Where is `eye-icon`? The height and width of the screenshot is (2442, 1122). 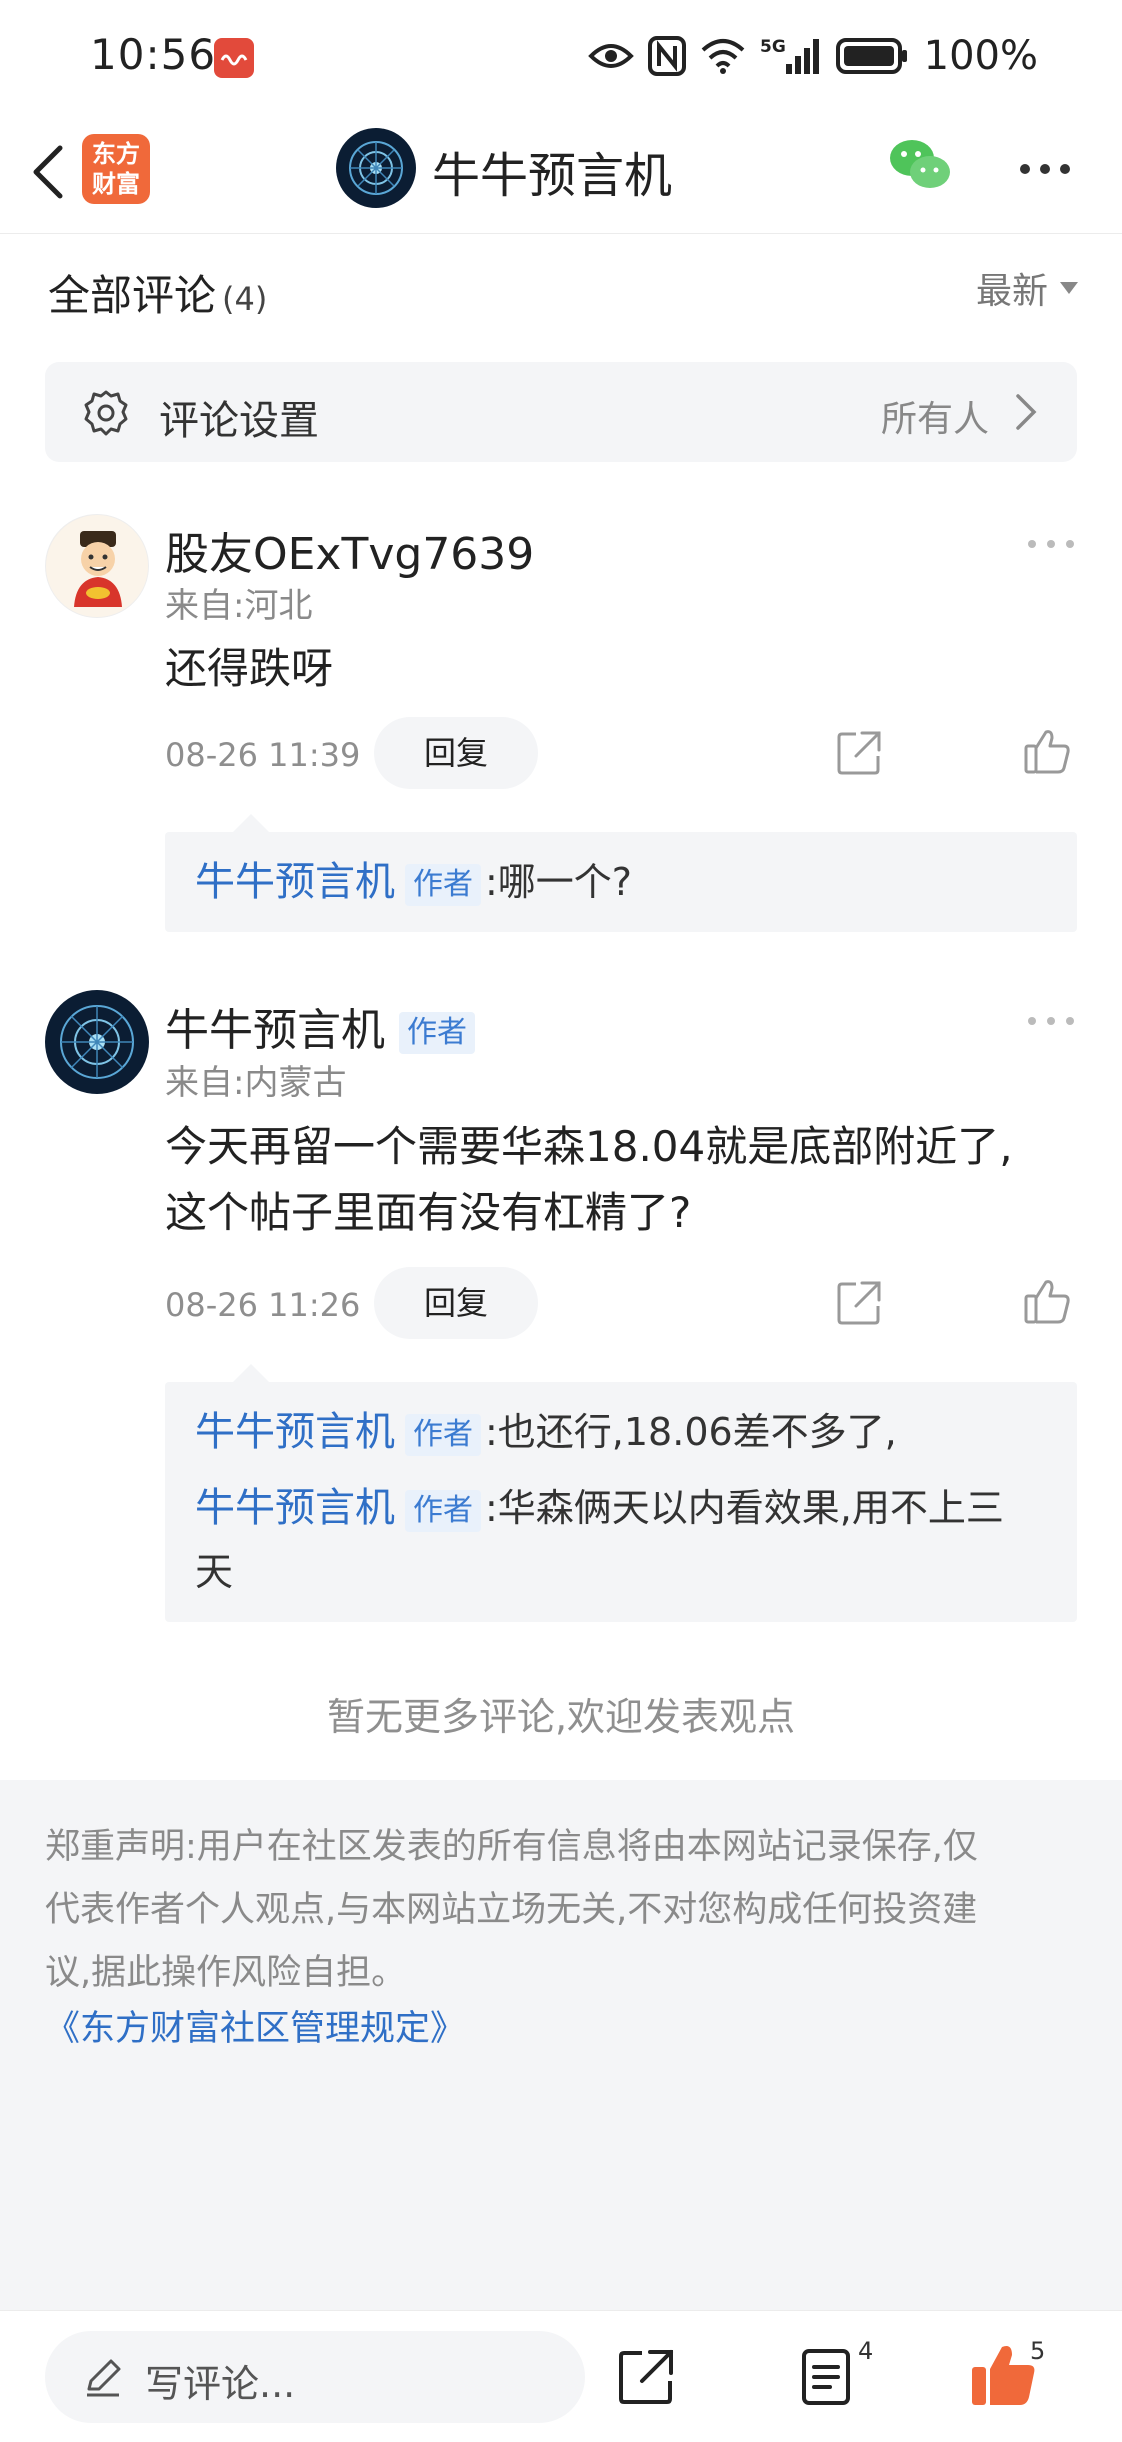 eye-icon is located at coordinates (610, 56).